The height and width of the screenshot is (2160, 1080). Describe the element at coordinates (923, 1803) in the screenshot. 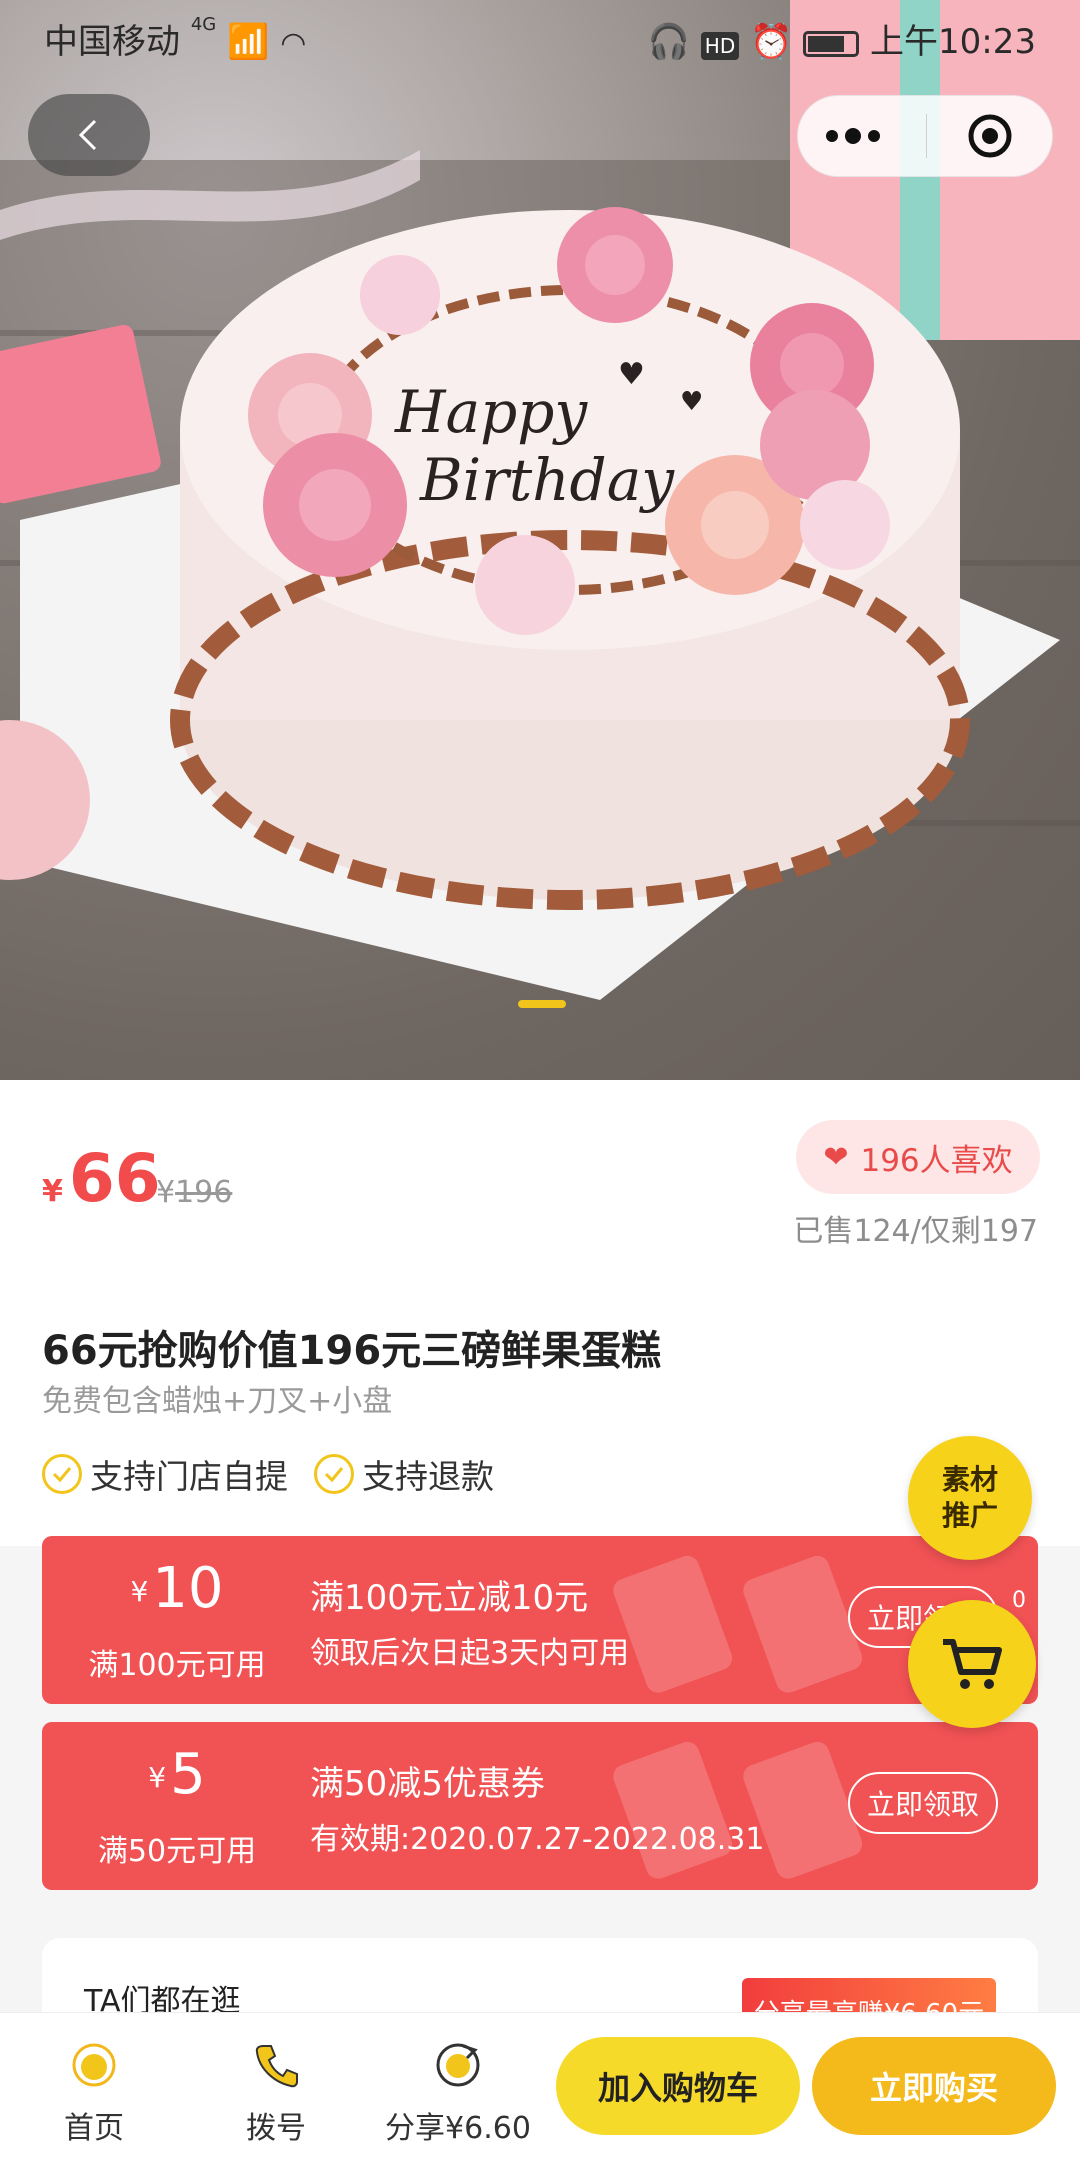

I see `claim-coupon-button: 立即领取` at that location.